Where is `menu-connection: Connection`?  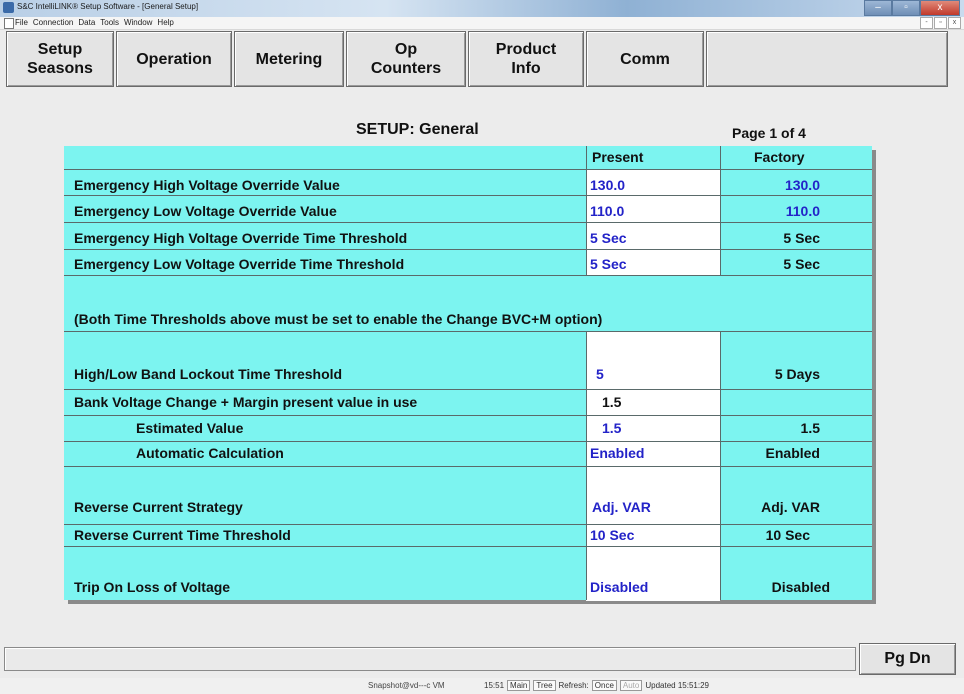
menu-connection: Connection is located at coordinates (53, 22).